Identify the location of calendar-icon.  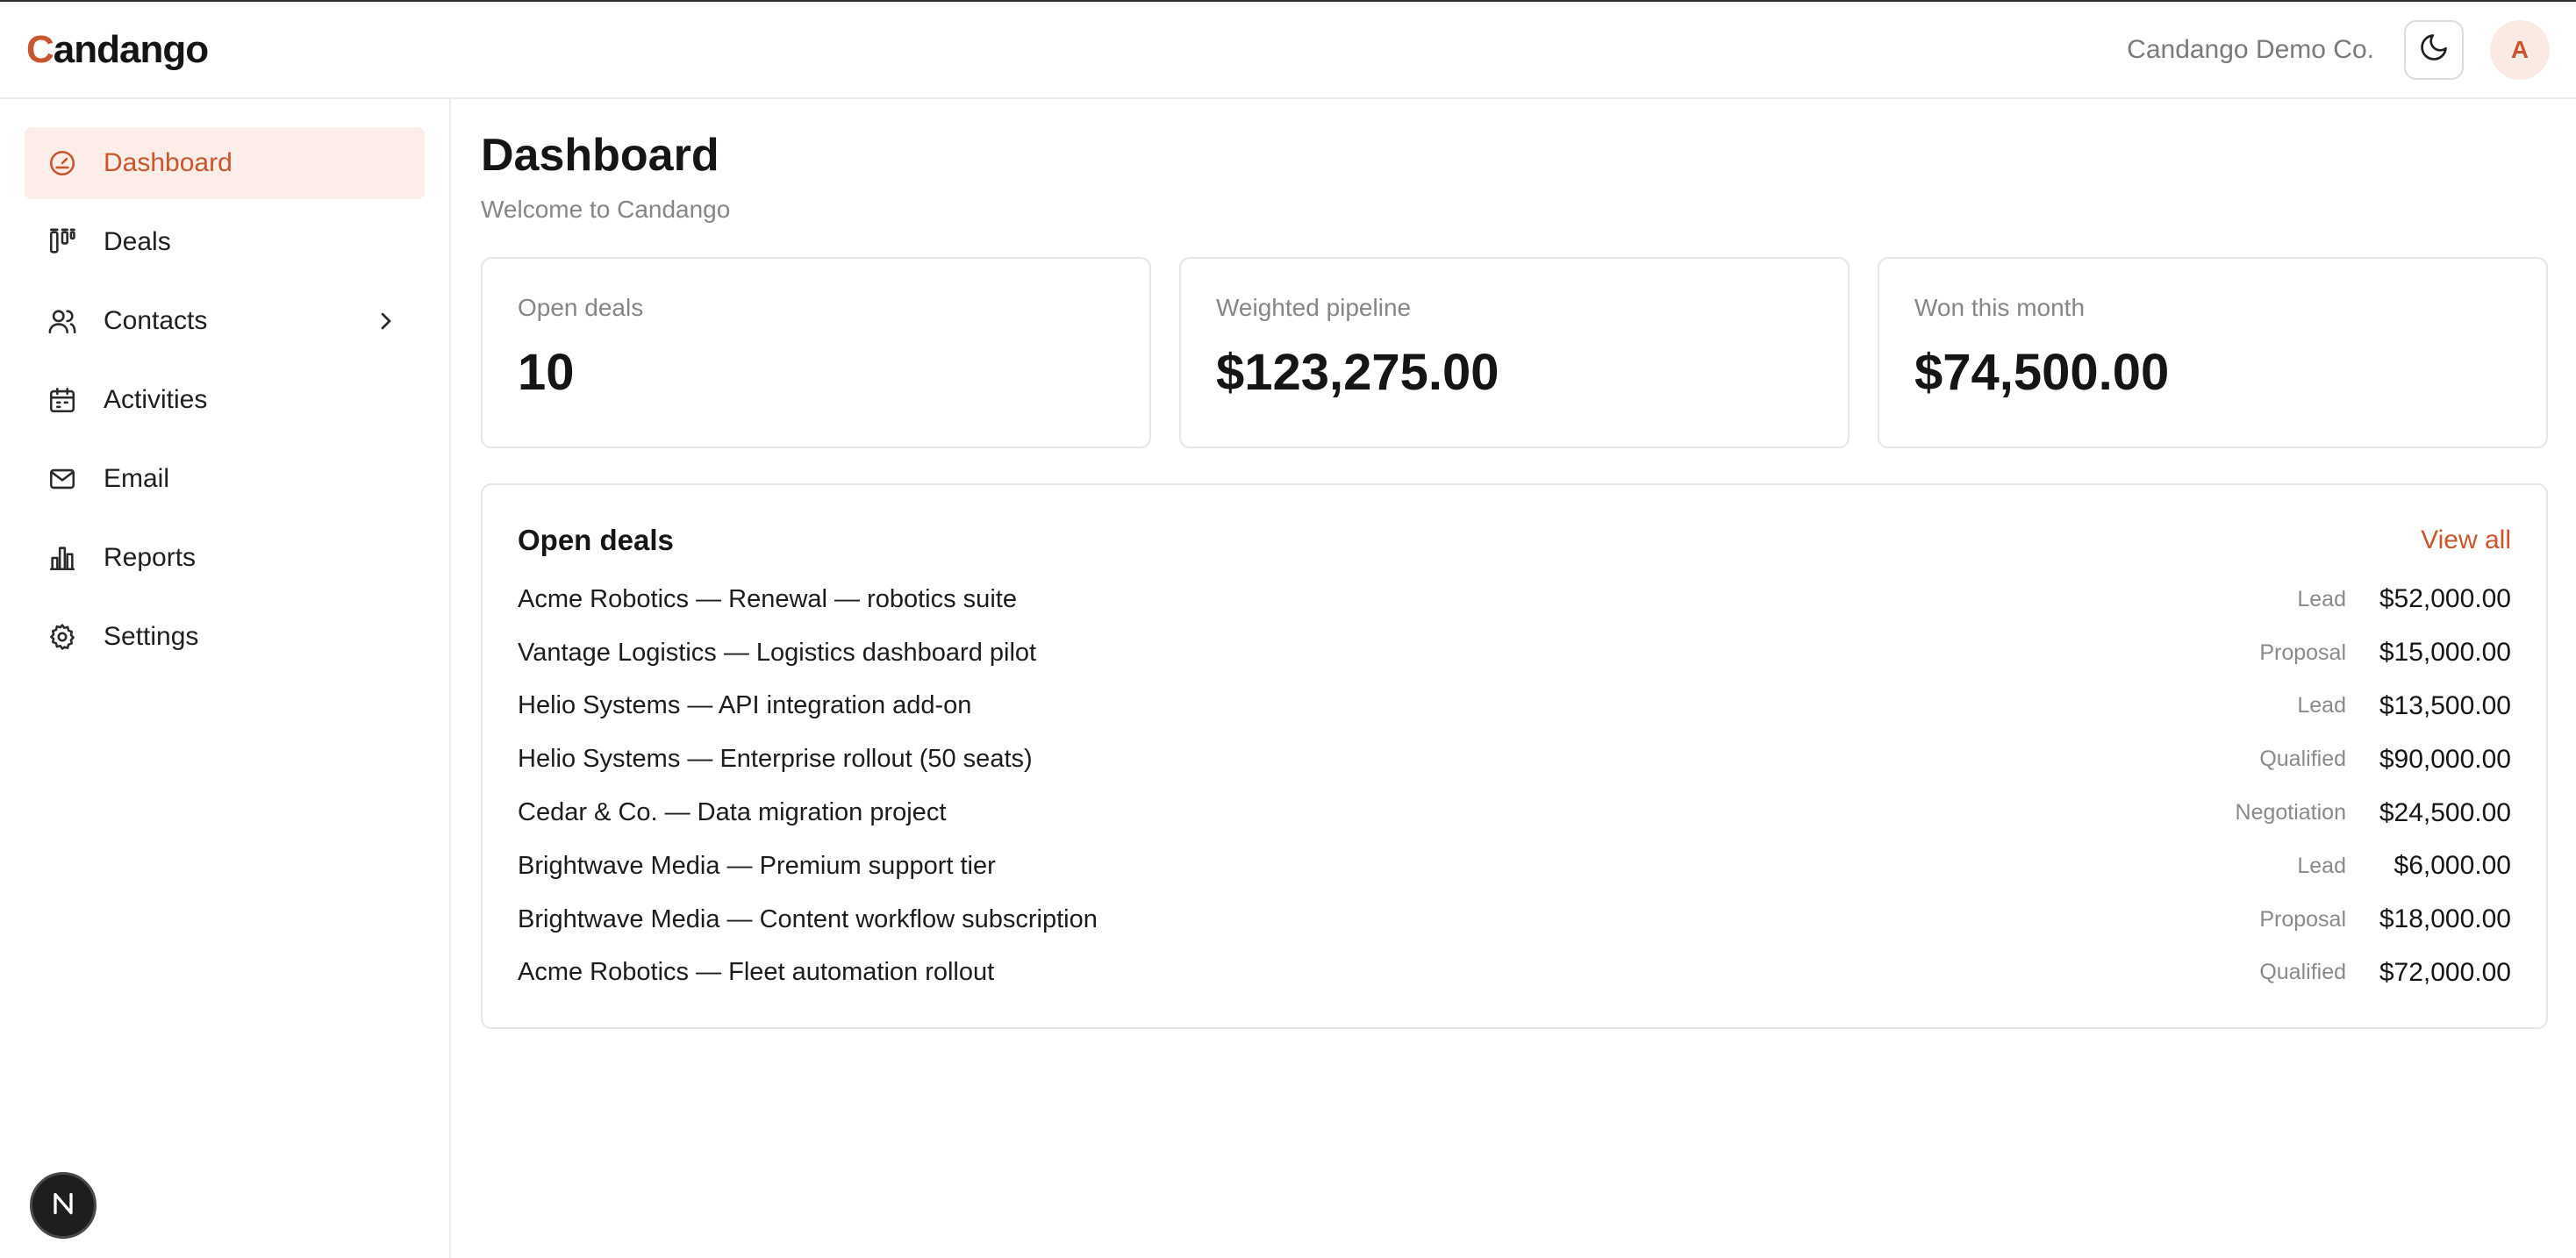
(62, 400).